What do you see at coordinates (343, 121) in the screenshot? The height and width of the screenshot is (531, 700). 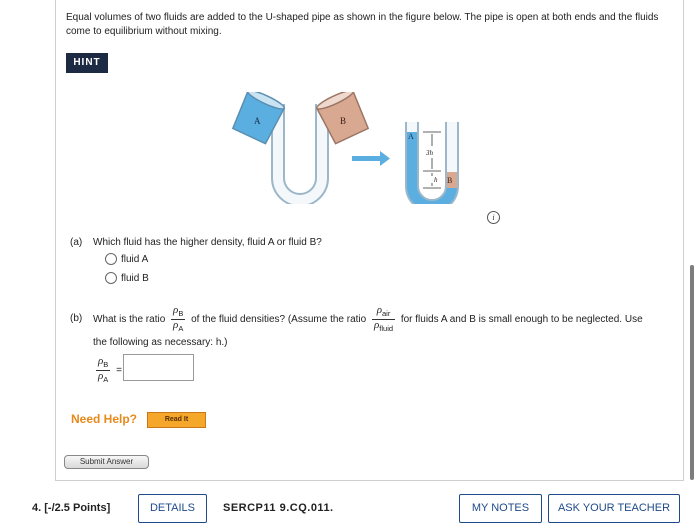 I see `beaker-b-label: B` at bounding box center [343, 121].